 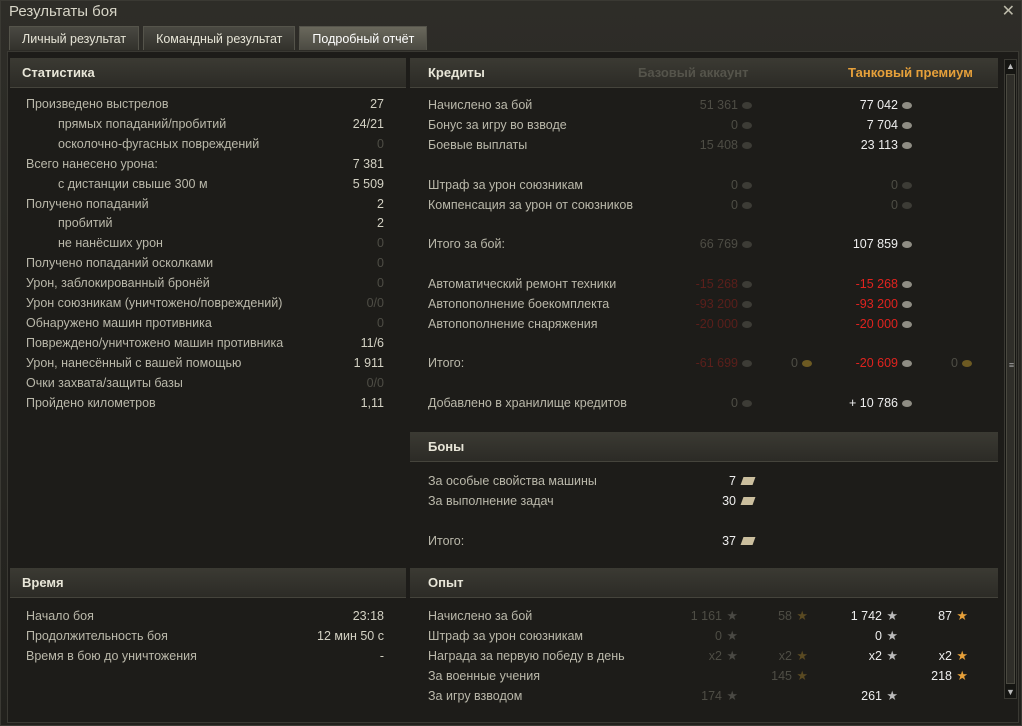 I want to click on exp-row: За игру взводом 174 ★ 261 ★, so click(x=708, y=696).